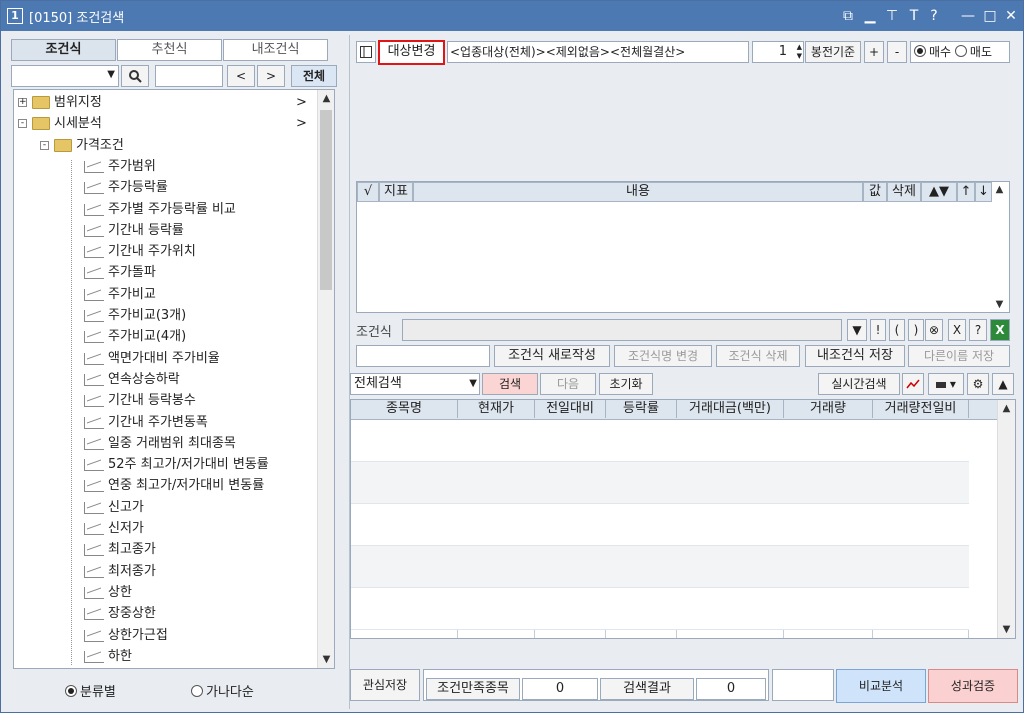 The width and height of the screenshot is (1024, 713). I want to click on submenu-arrow-icon: >, so click(301, 102).